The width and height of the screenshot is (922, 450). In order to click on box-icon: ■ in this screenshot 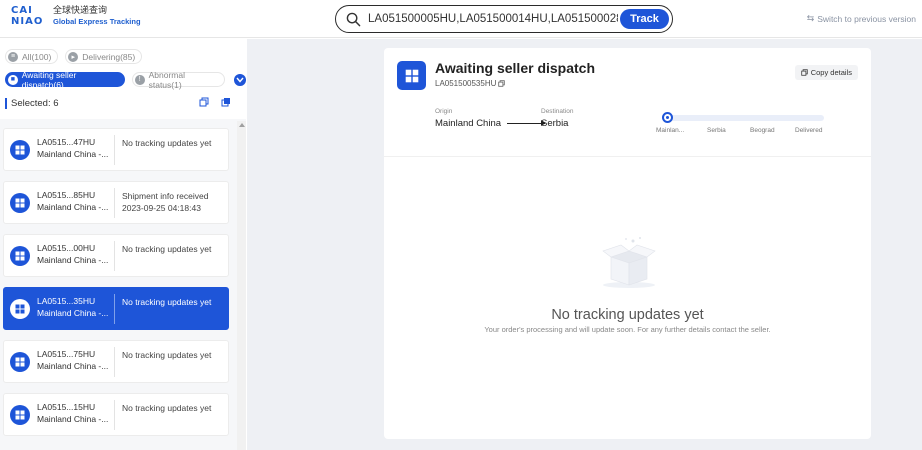, I will do `click(13, 79)`.